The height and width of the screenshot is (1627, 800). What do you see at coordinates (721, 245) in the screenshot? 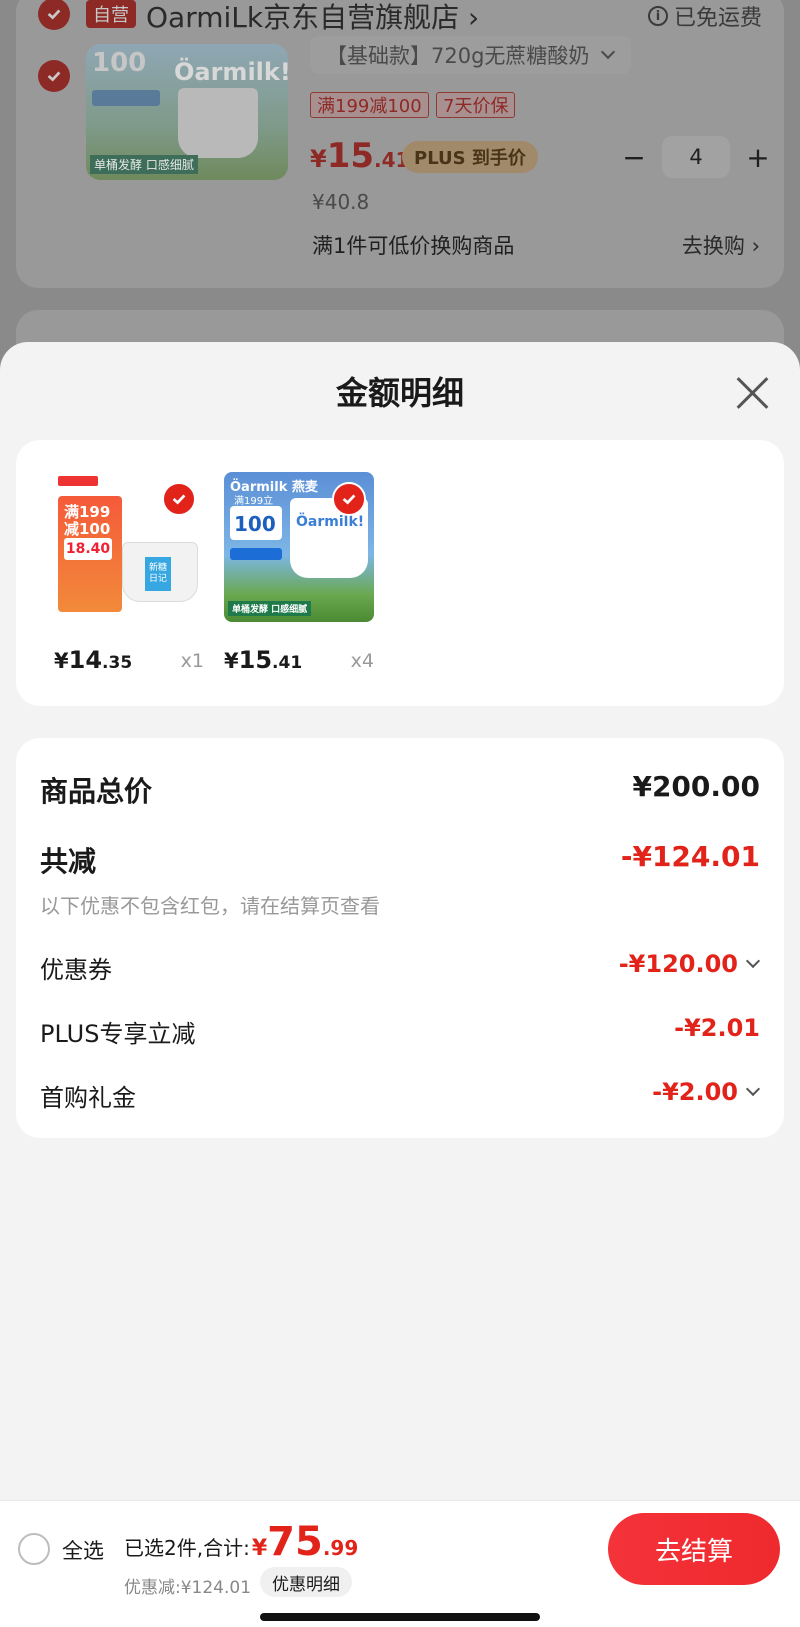
I see `swap-link: 去换购 ›` at bounding box center [721, 245].